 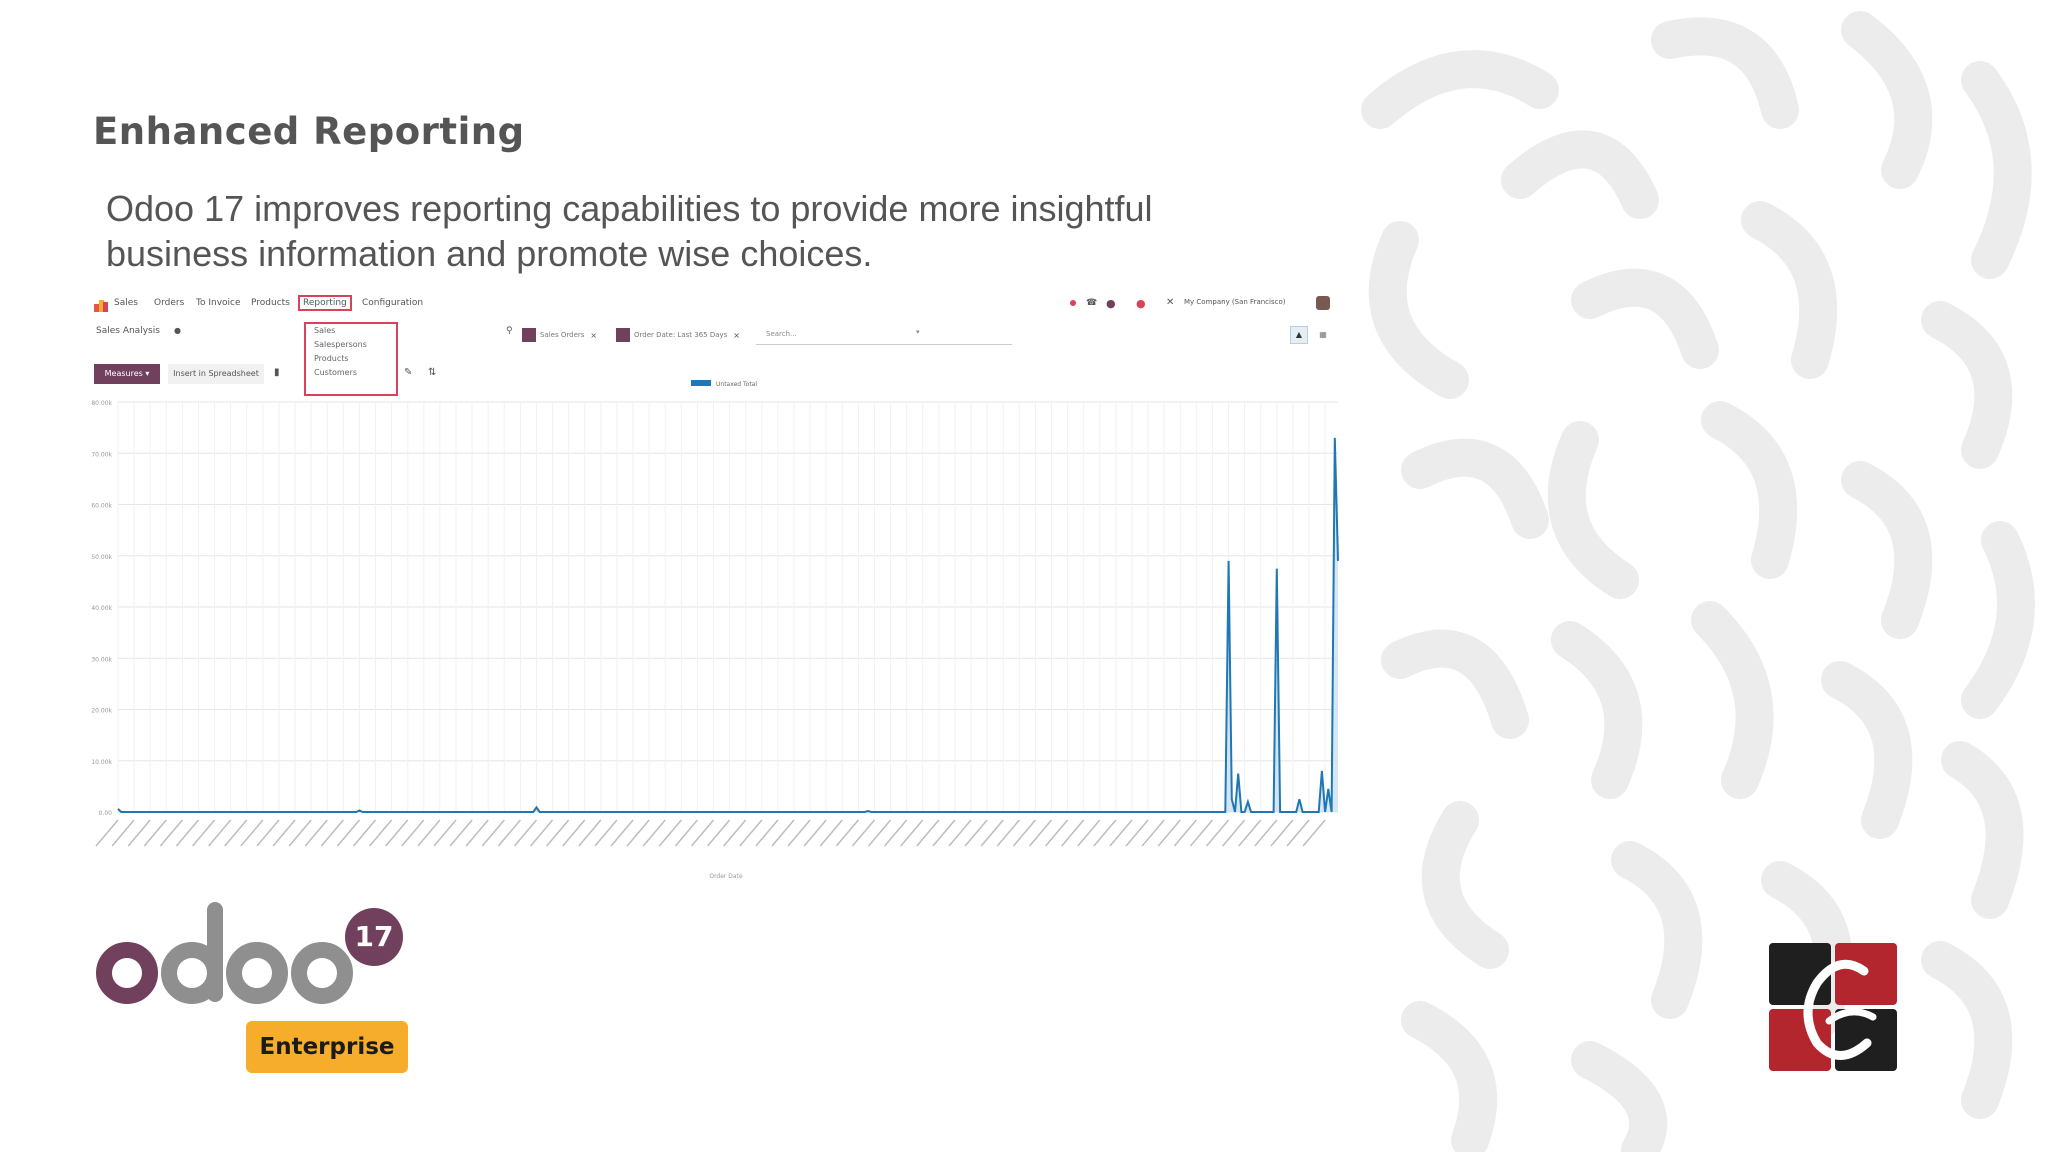 I want to click on info-icon: ●, so click(x=177, y=330).